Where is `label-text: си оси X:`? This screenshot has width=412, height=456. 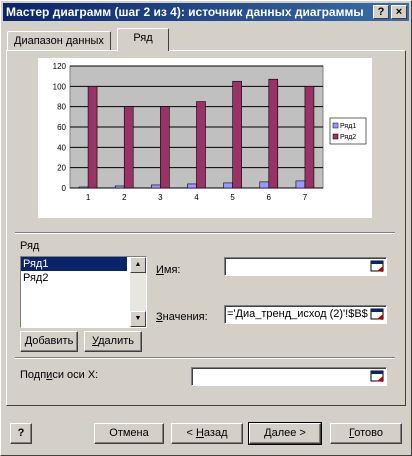 label-text: си оси X: is located at coordinates (75, 375).